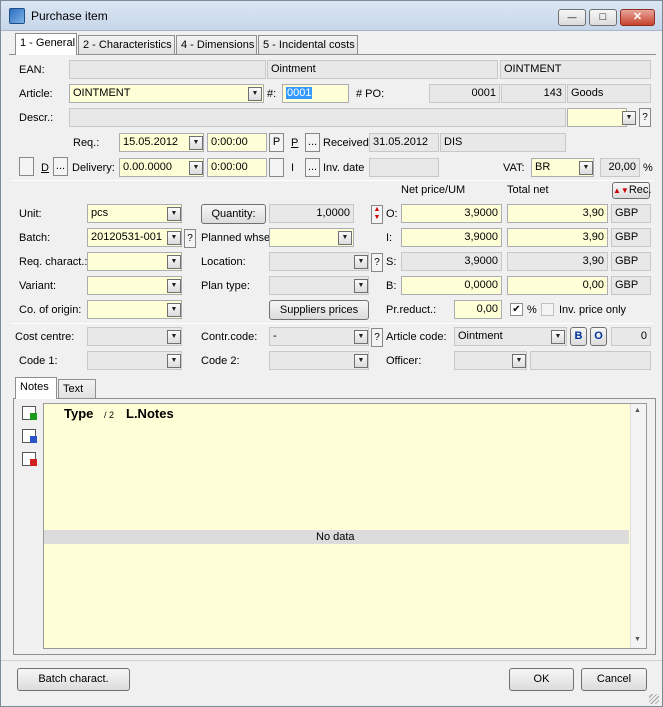  What do you see at coordinates (382, 69) in the screenshot?
I see `ean-name-field: Ointment` at bounding box center [382, 69].